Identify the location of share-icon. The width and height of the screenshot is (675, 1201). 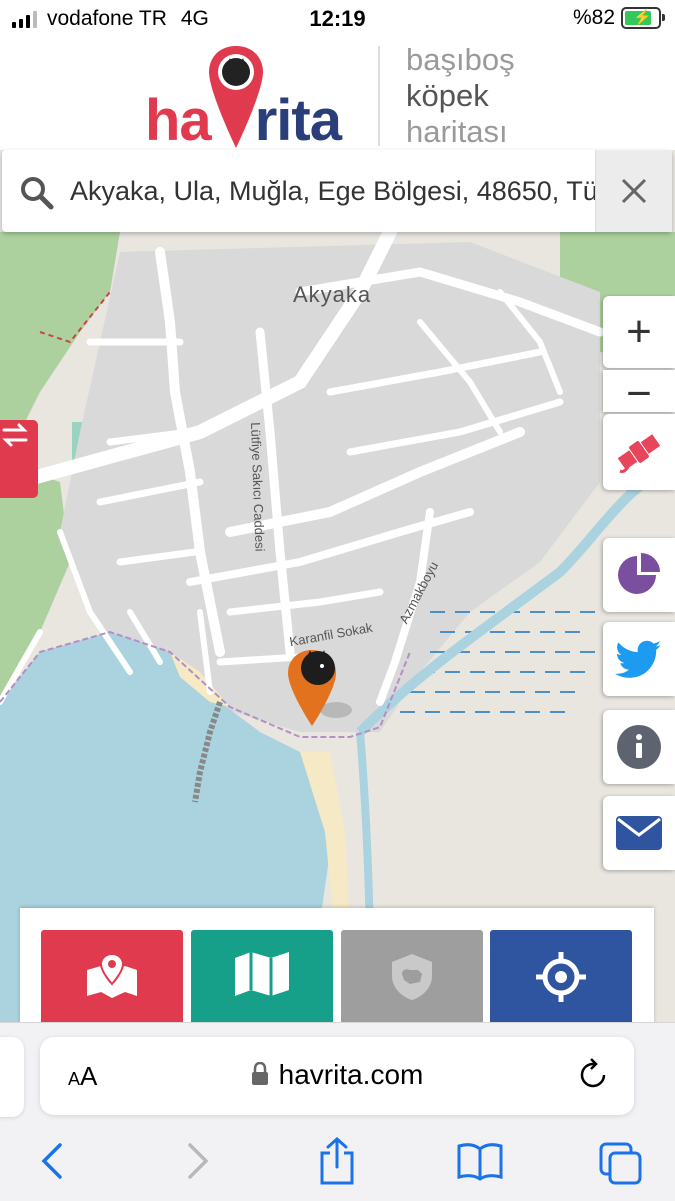
(337, 1161).